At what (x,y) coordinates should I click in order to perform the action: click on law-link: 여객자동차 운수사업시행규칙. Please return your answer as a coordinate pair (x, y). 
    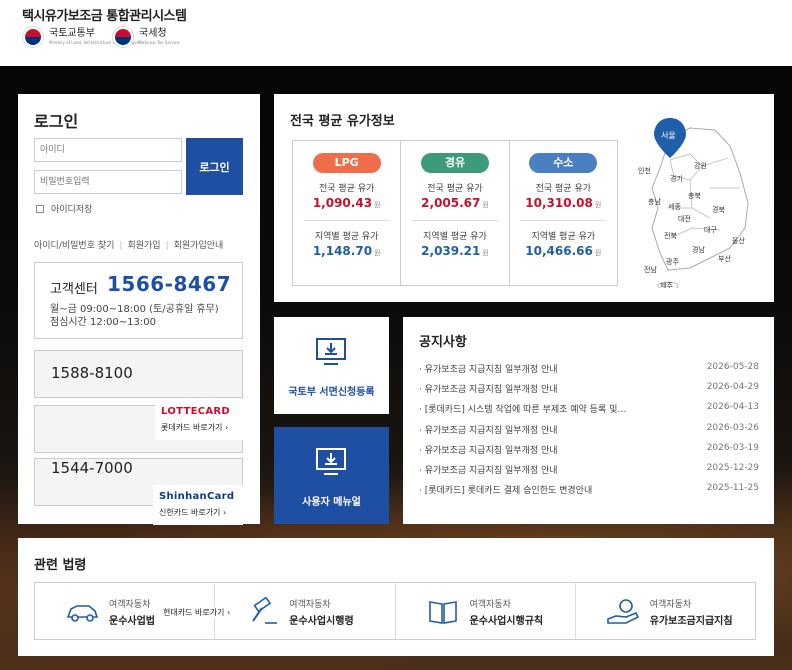
    Looking at the image, I should click on (486, 611).